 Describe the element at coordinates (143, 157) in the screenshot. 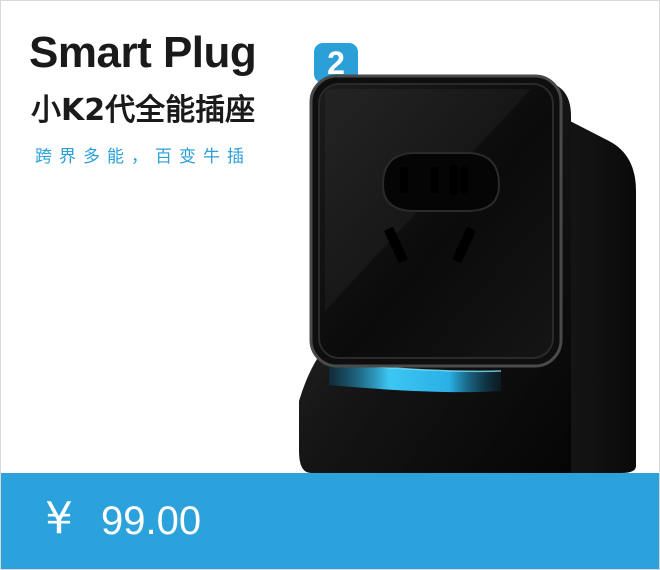

I see `product-slogan: 跨界多能，百变牛插` at that location.